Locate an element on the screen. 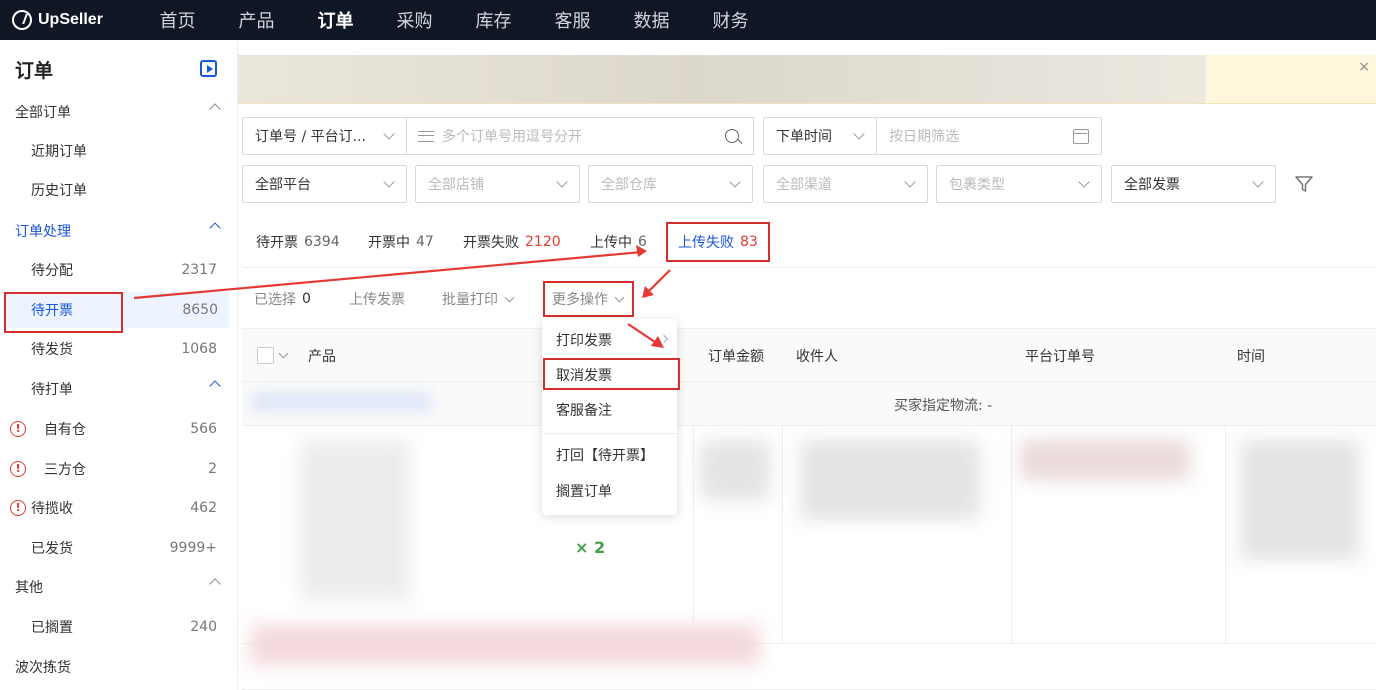 Image resolution: width=1376 pixels, height=690 pixels. nav-orders: 订单 is located at coordinates (335, 20).